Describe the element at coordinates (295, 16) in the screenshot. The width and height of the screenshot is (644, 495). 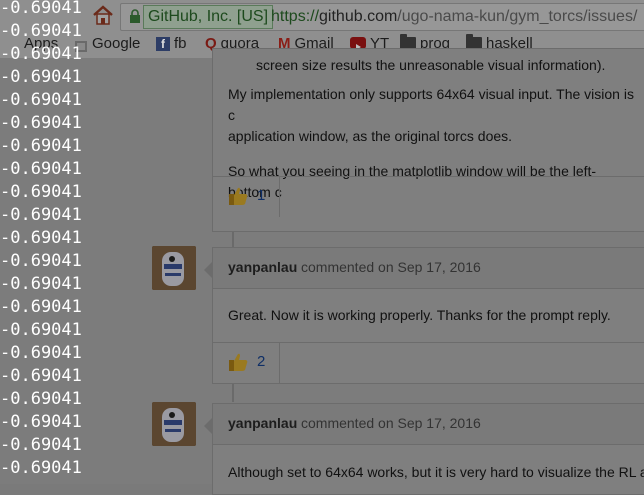
I see `url-scheme: https://` at that location.